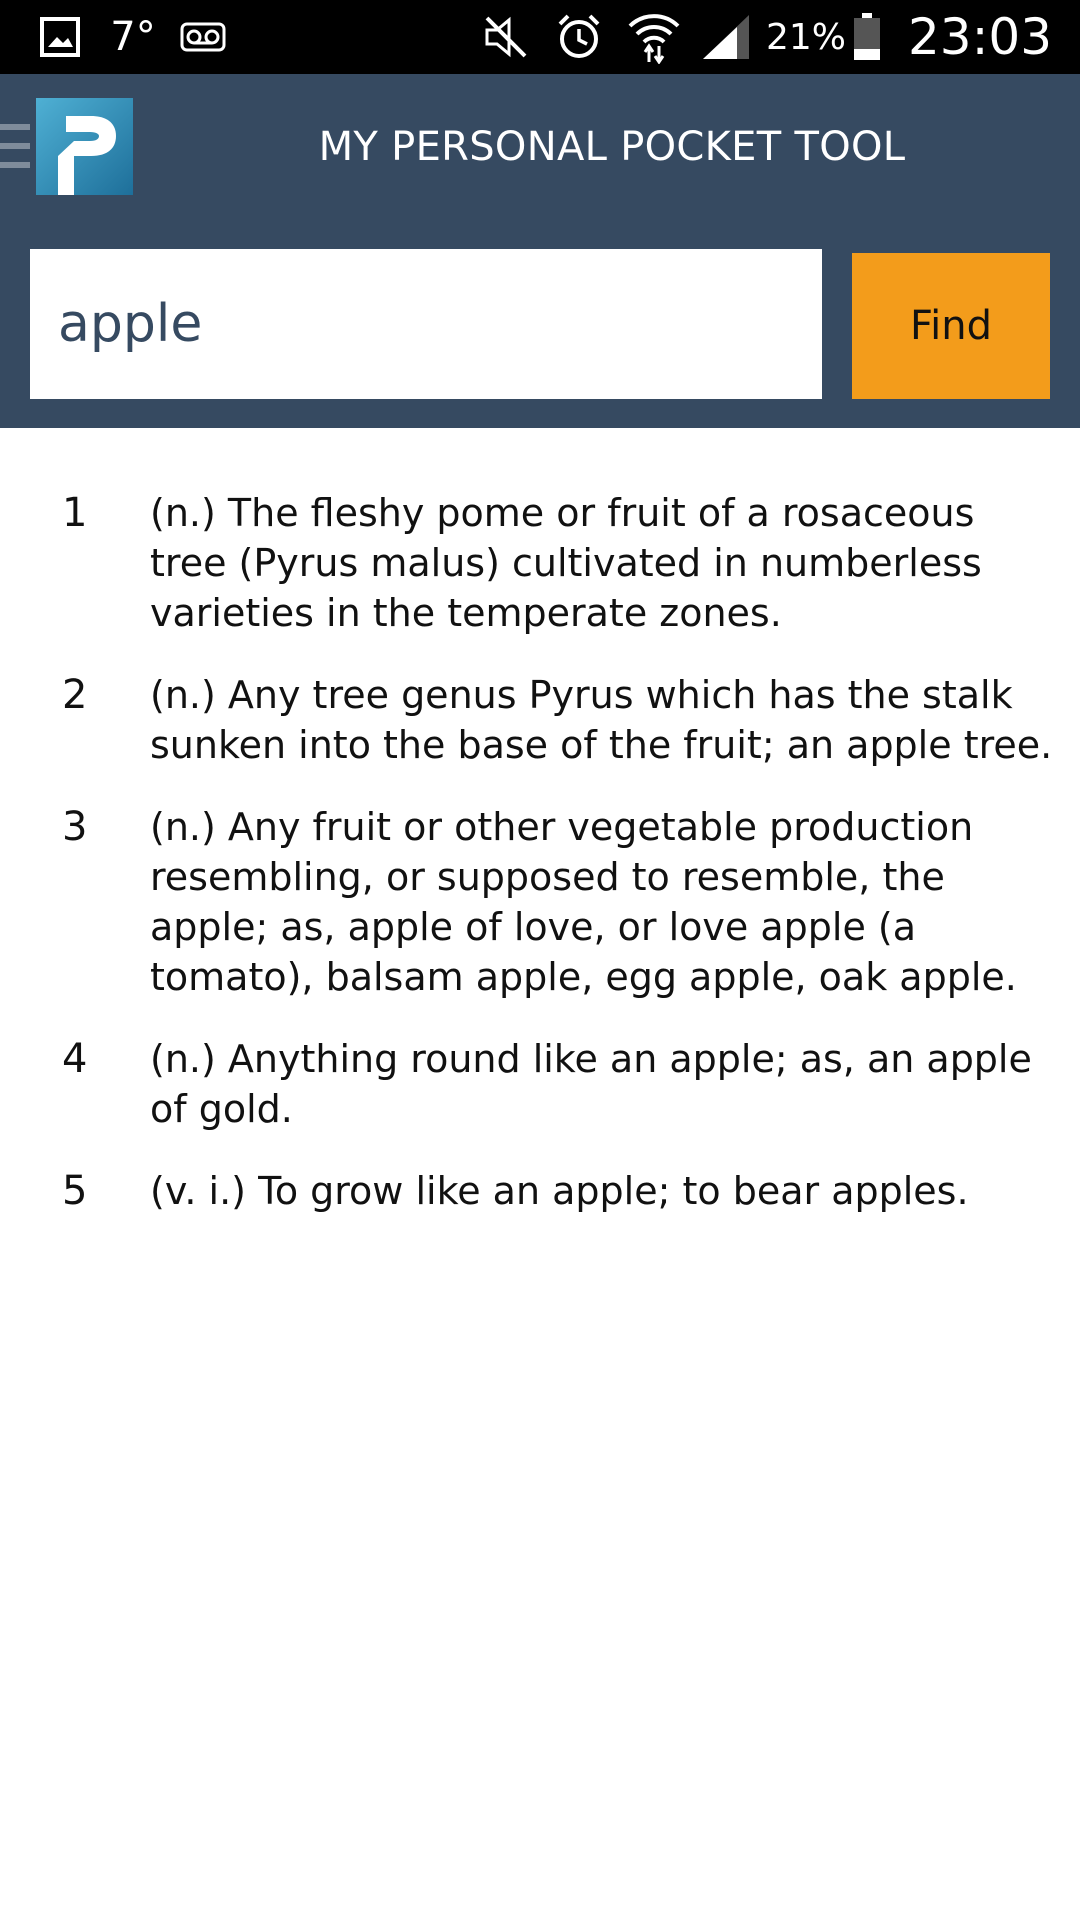 The image size is (1080, 1920). What do you see at coordinates (75, 513) in the screenshot?
I see `definition-number: 1` at bounding box center [75, 513].